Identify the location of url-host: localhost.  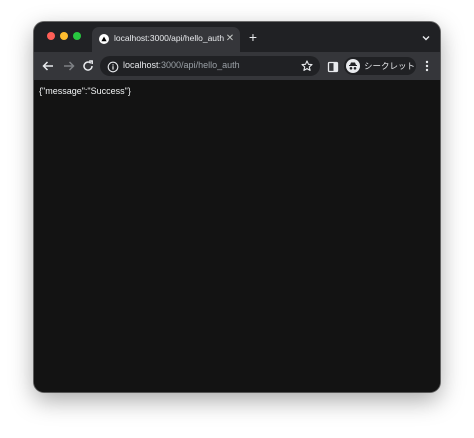
(141, 65).